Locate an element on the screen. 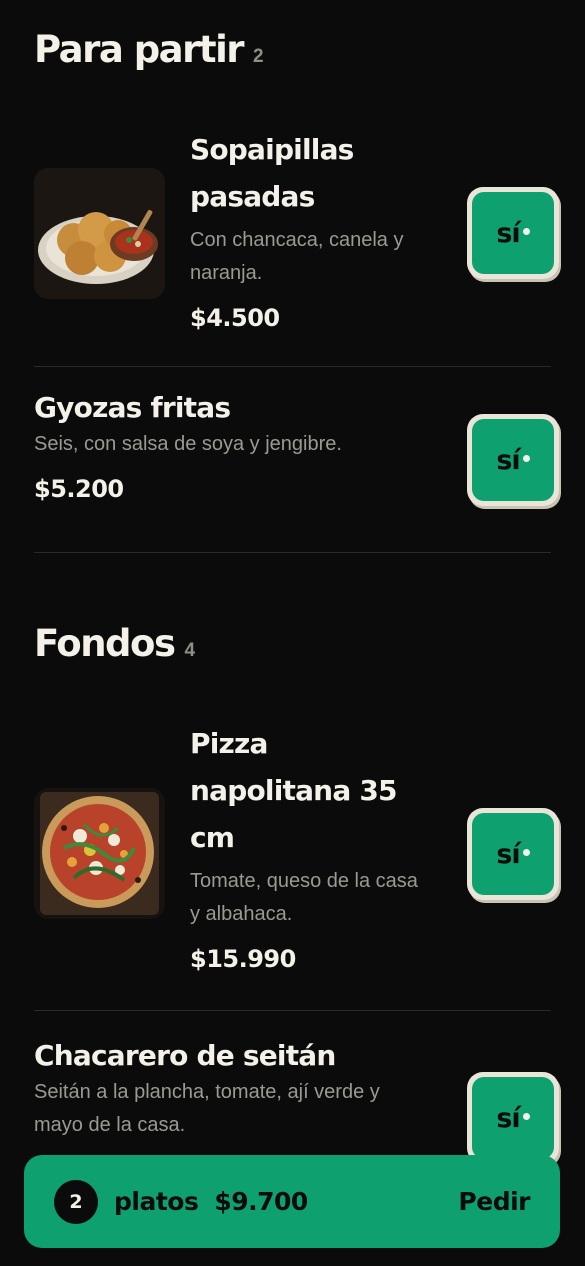  add-gyozas-button: sí is located at coordinates (513, 460).